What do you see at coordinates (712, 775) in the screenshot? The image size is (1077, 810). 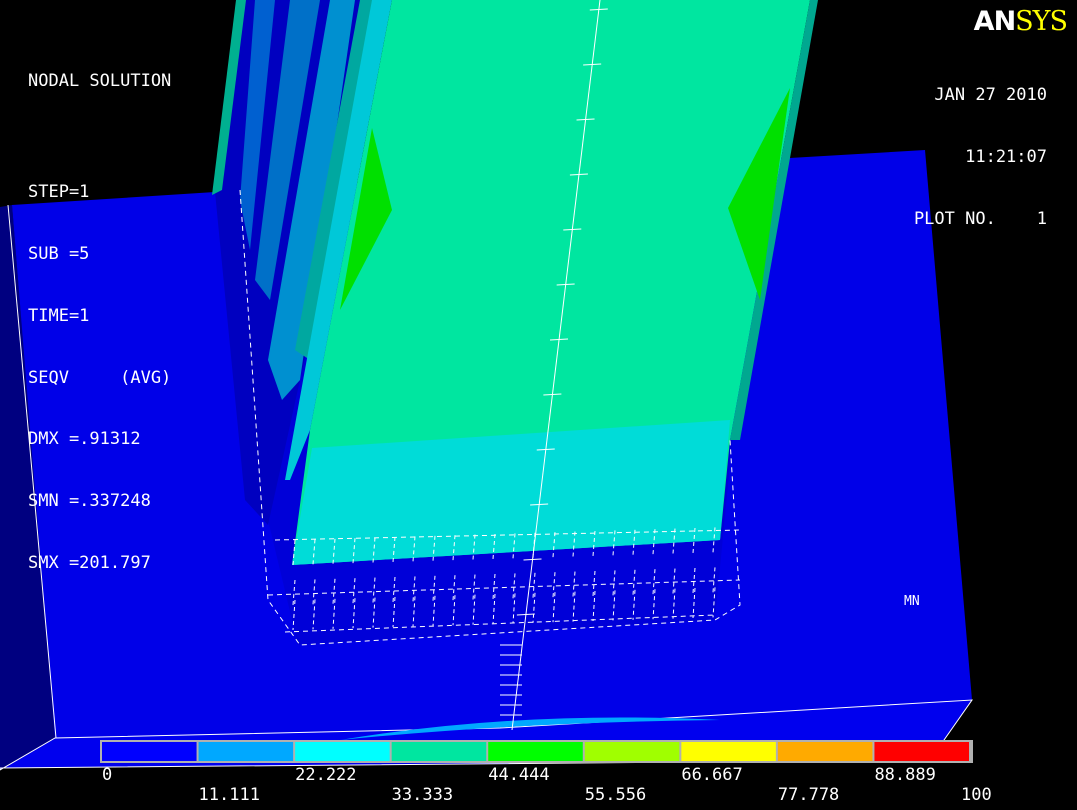 I see `legend-label-top: 66.667` at bounding box center [712, 775].